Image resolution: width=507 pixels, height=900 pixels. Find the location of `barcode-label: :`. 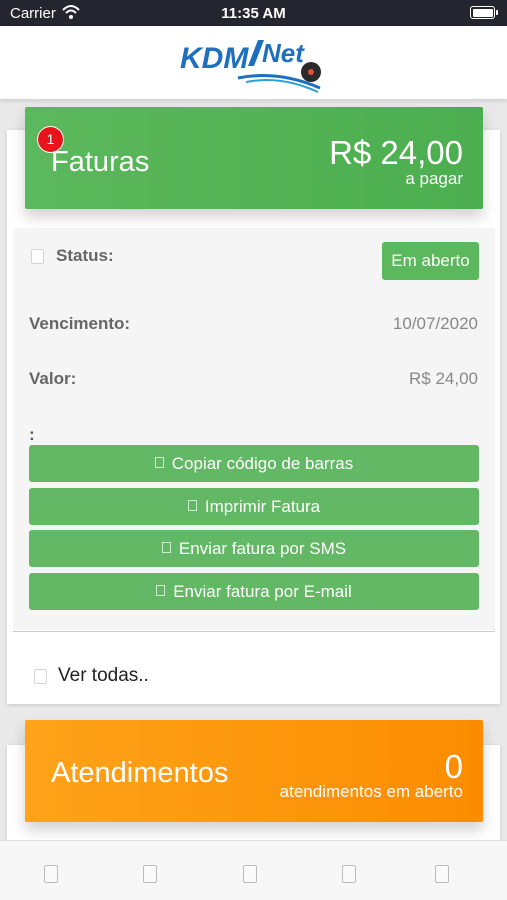

barcode-label: : is located at coordinates (32, 434).